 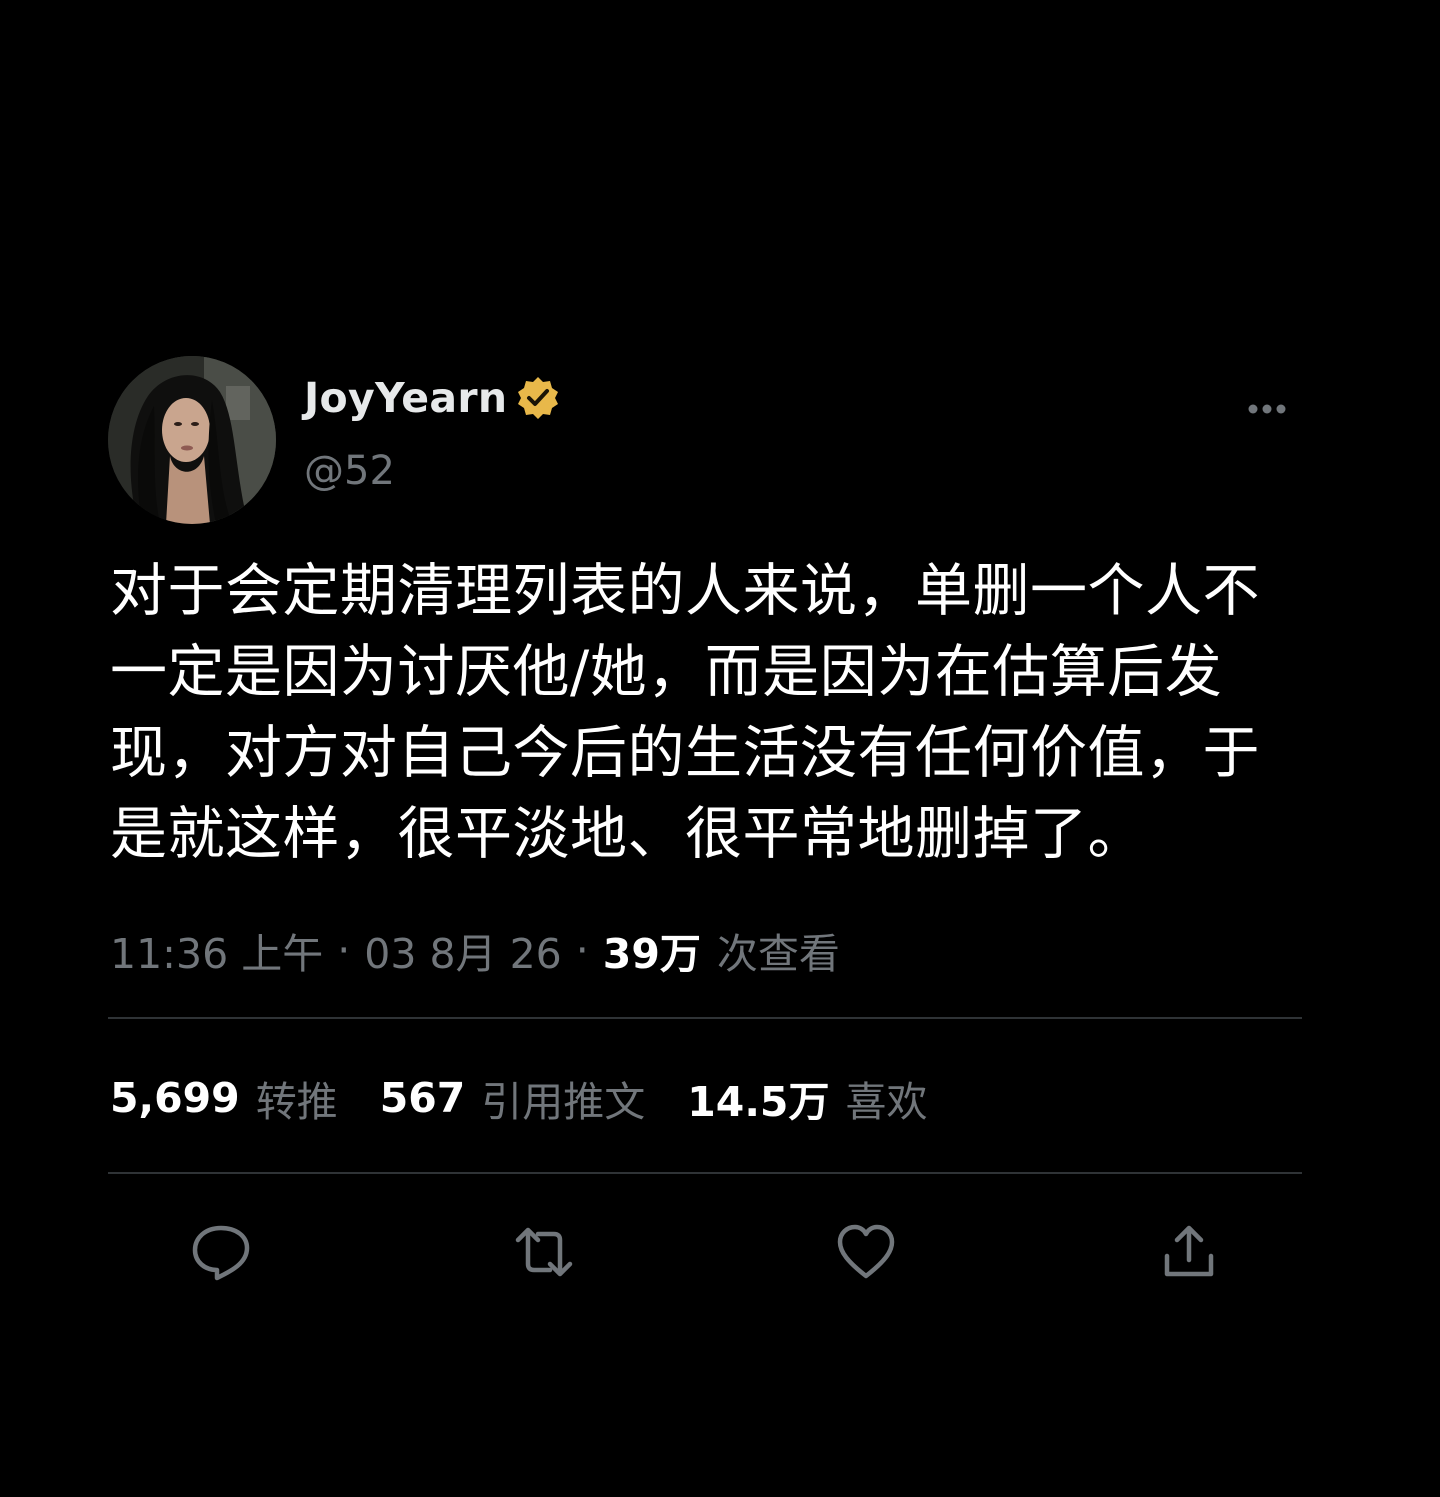 I want to click on retweets-count: 5,699, so click(x=175, y=1098).